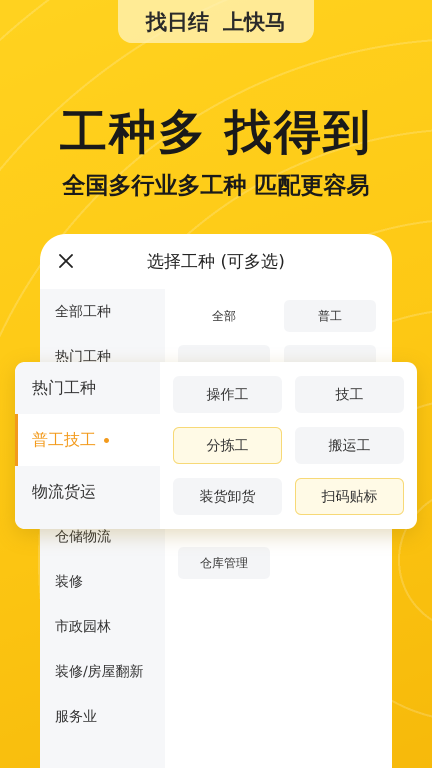 The height and width of the screenshot is (768, 432). I want to click on subtitle: 全国多行业多工种 匹配更容易, so click(216, 186).